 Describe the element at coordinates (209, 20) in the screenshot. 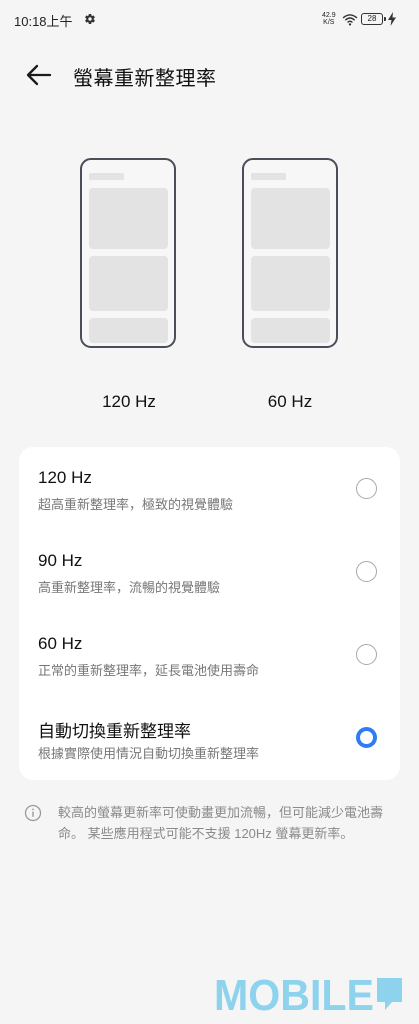

I see `status-bar: 10:18上午 42.9 K/S 28` at that location.